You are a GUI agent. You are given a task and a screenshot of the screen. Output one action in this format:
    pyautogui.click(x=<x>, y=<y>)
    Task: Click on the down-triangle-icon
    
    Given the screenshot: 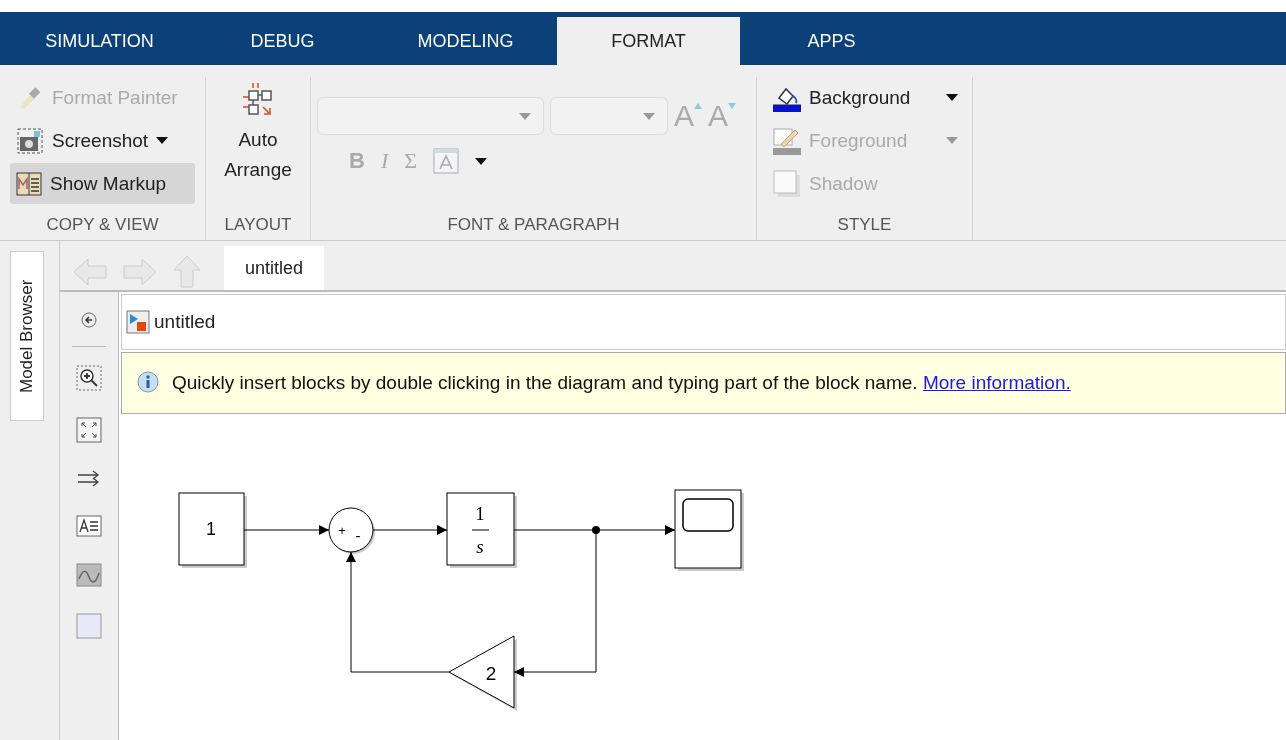 What is the action you would take?
    pyautogui.click(x=732, y=106)
    